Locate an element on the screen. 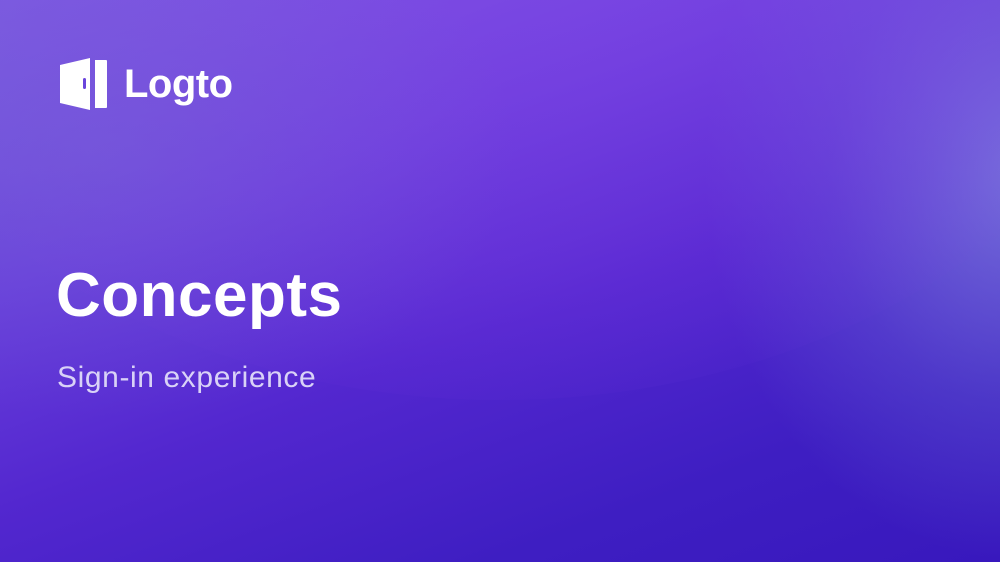 Image resolution: width=1000 pixels, height=562 pixels. logto-door-icon is located at coordinates (83, 84).